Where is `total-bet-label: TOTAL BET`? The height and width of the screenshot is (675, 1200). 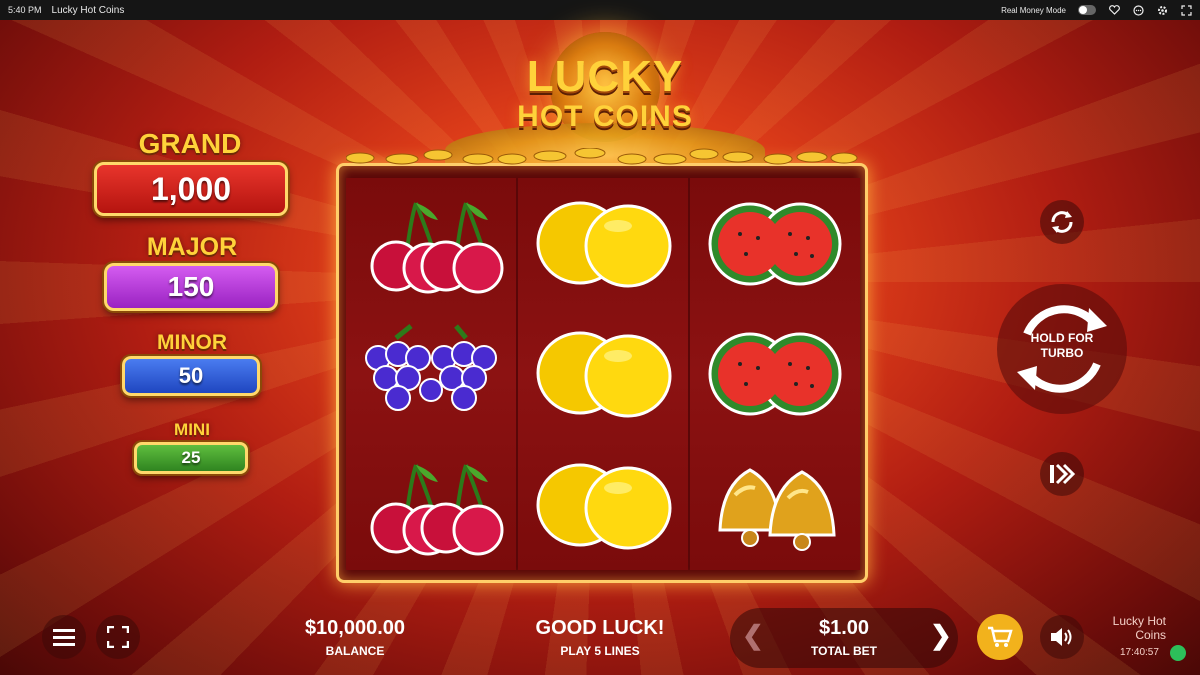 total-bet-label: TOTAL BET is located at coordinates (844, 651).